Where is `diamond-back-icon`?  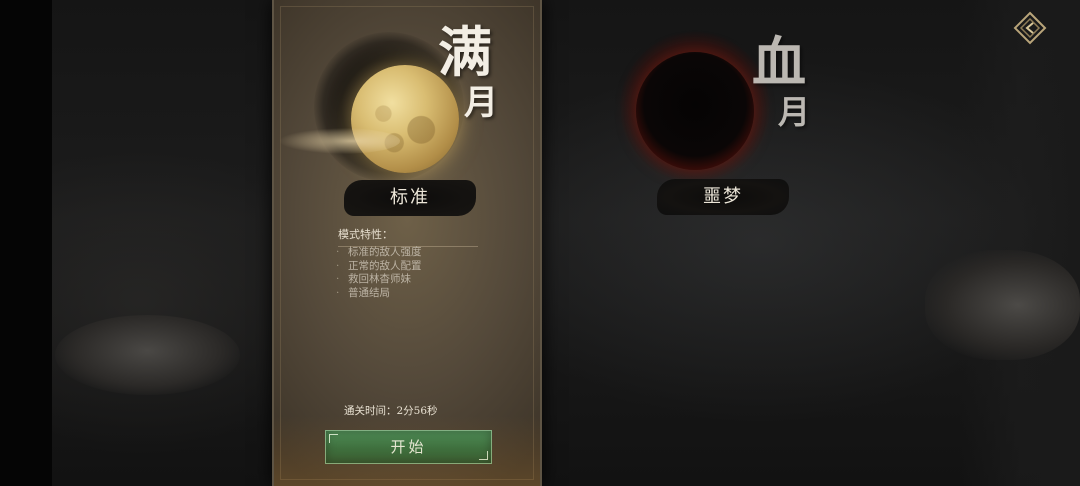
diamond-back-icon is located at coordinates (1030, 28).